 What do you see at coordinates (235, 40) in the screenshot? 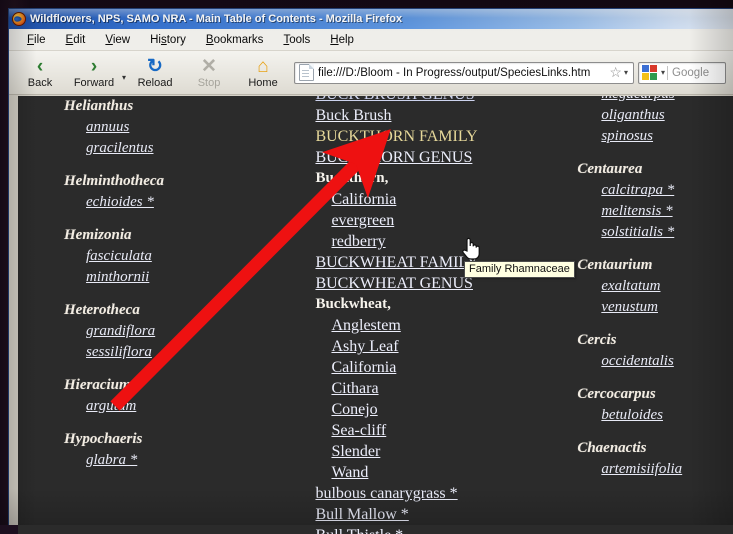
I see `menu-item-bookmarks: Bookmarks` at bounding box center [235, 40].